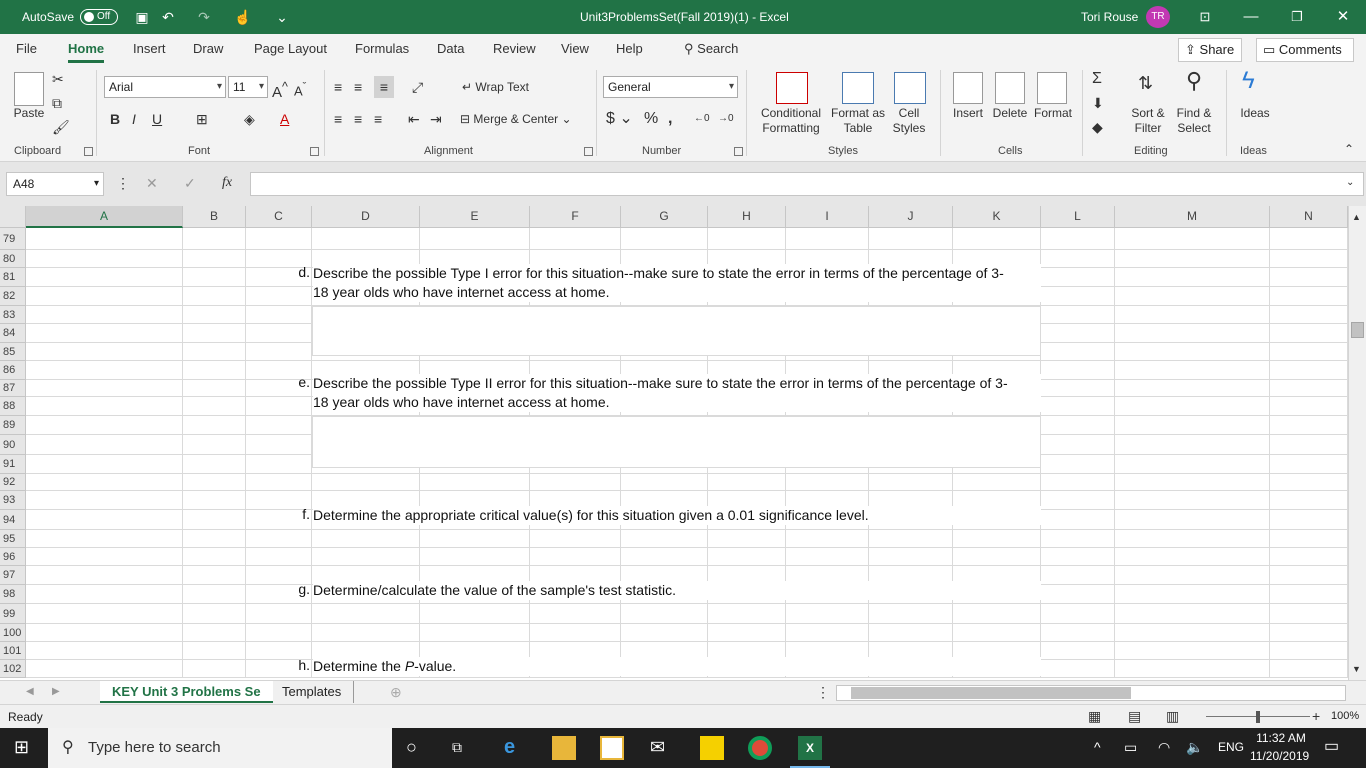  What do you see at coordinates (676, 331) in the screenshot?
I see `merged-answer-cell` at bounding box center [676, 331].